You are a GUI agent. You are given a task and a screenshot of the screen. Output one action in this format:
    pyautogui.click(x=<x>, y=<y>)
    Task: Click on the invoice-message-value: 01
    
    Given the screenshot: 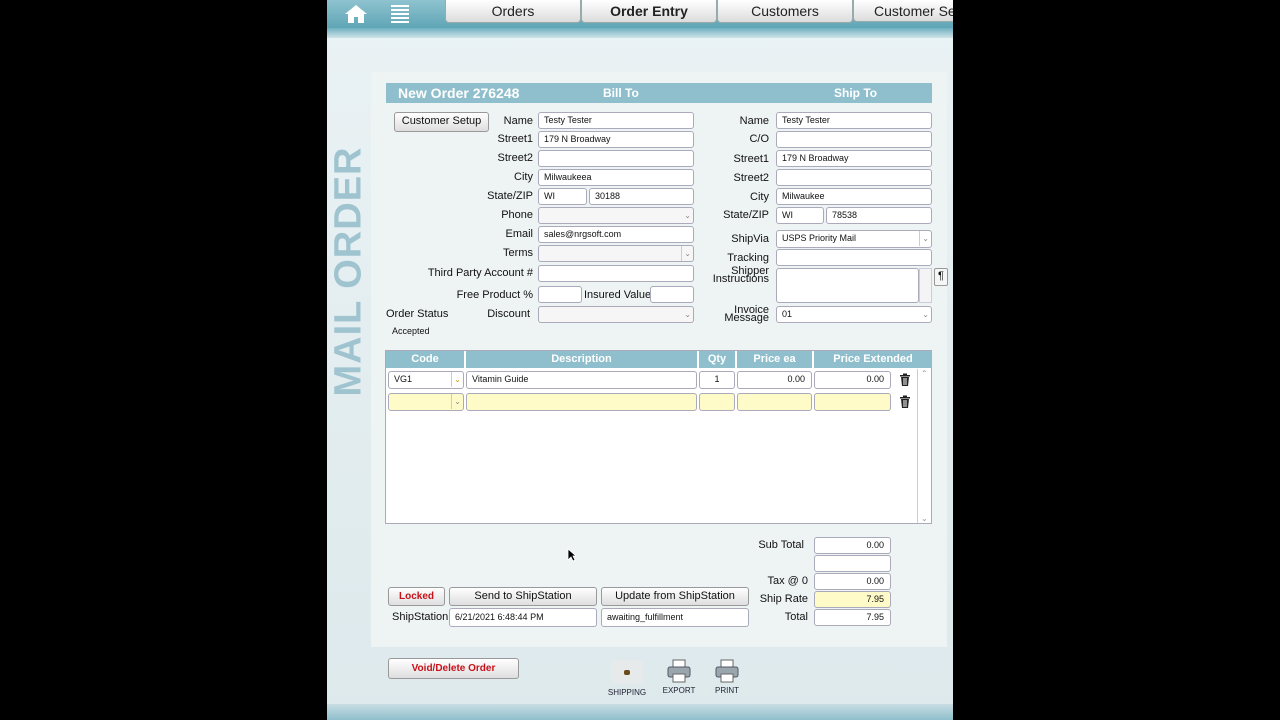 What is the action you would take?
    pyautogui.click(x=787, y=314)
    